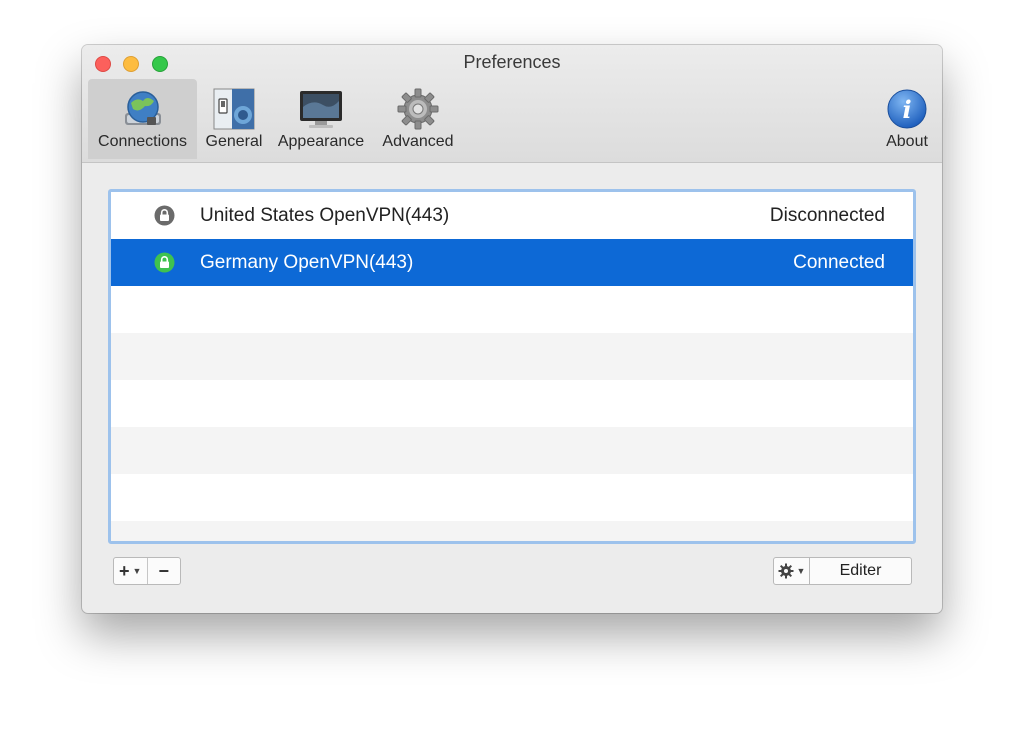 The image size is (1024, 731). What do you see at coordinates (907, 141) in the screenshot?
I see `about-label: About` at bounding box center [907, 141].